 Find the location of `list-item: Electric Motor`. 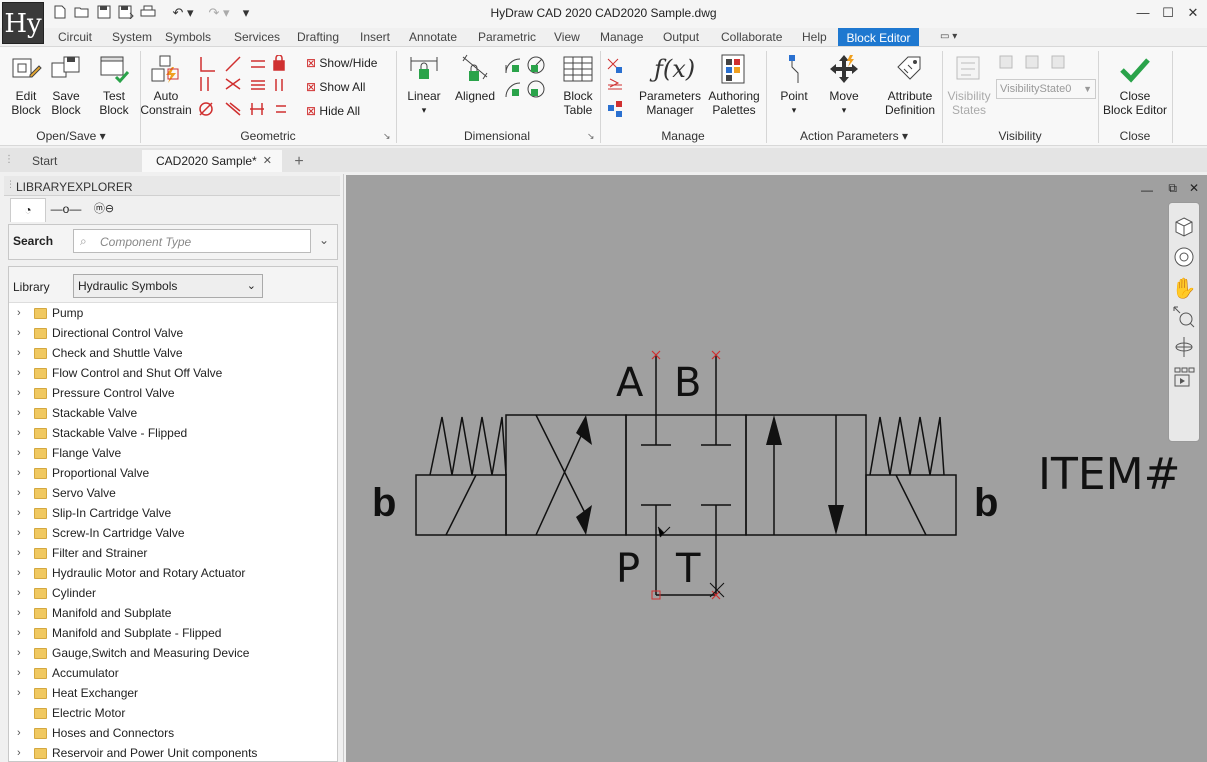

list-item: Electric Motor is located at coordinates (173, 713).